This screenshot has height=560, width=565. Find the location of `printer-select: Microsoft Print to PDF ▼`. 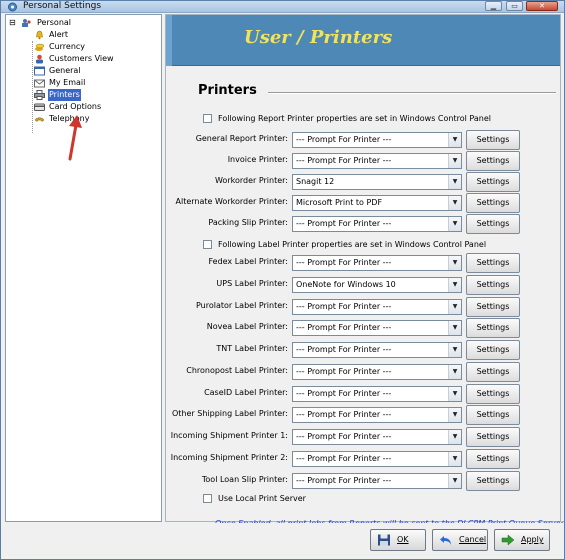

printer-select: Microsoft Print to PDF ▼ is located at coordinates (377, 203).